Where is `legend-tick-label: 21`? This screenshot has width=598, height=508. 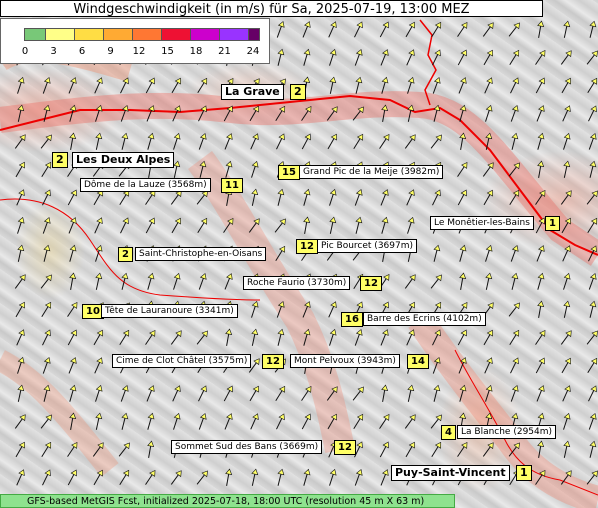
legend-tick-label: 21 is located at coordinates (224, 51).